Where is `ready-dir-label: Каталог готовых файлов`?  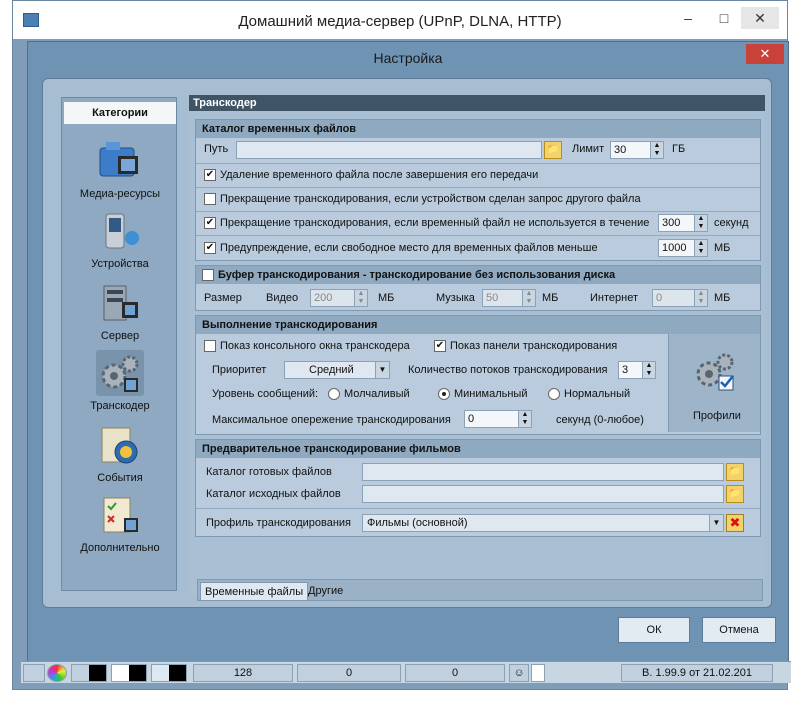 ready-dir-label: Каталог готовых файлов is located at coordinates (269, 472).